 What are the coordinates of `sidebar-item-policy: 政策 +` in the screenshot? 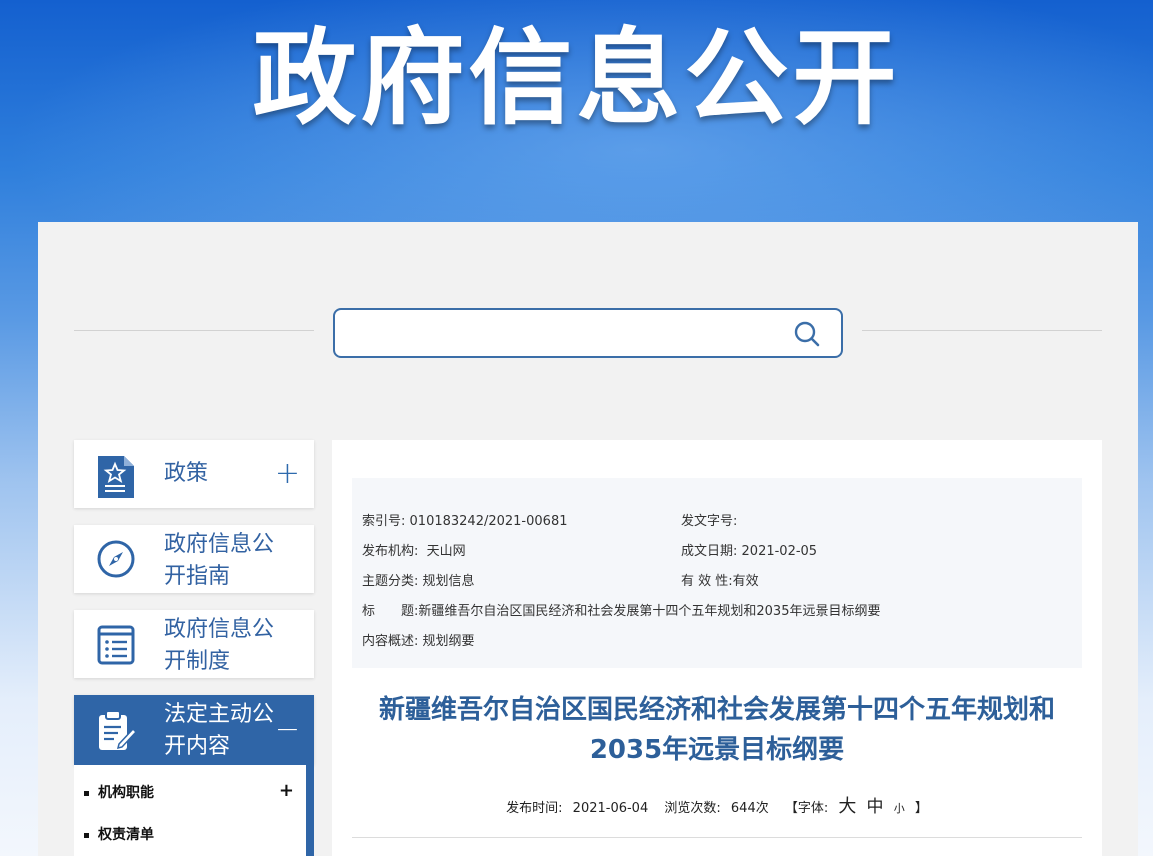 It's located at (194, 474).